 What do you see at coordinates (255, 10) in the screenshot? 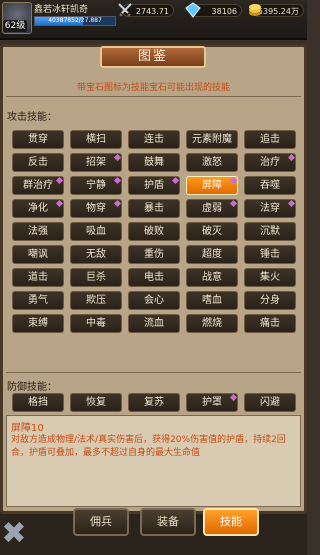
I see `gold-coins-icon` at bounding box center [255, 10].